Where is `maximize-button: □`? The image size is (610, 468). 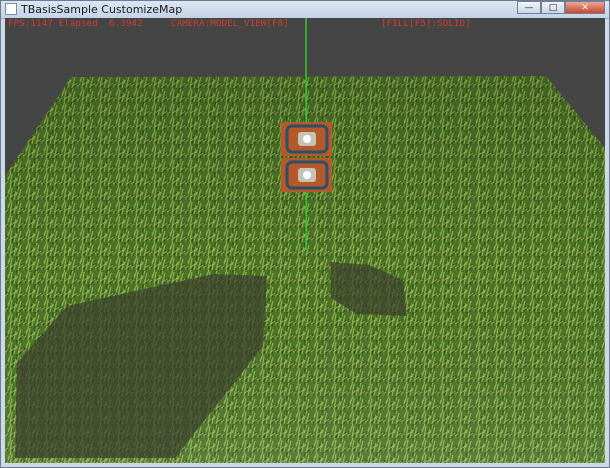 maximize-button: □ is located at coordinates (553, 7).